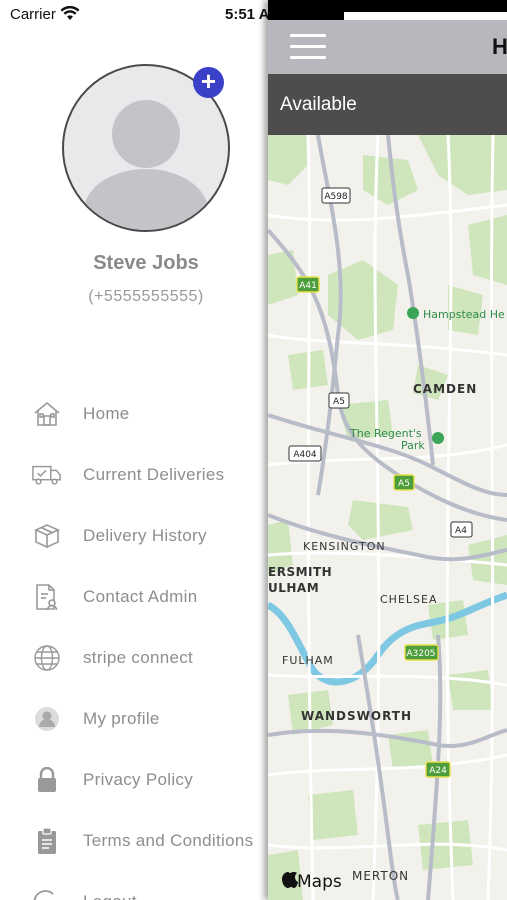 The image size is (507, 900). What do you see at coordinates (47, 475) in the screenshot?
I see `delivery-truck-icon` at bounding box center [47, 475].